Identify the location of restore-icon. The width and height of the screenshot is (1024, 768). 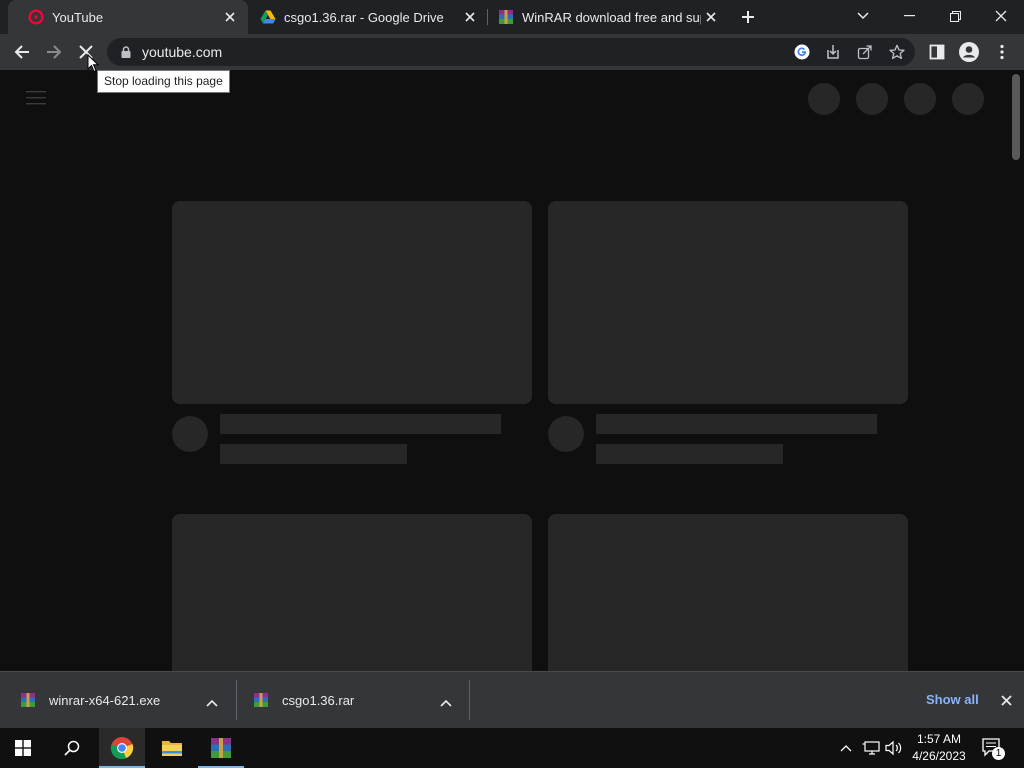
(955, 16).